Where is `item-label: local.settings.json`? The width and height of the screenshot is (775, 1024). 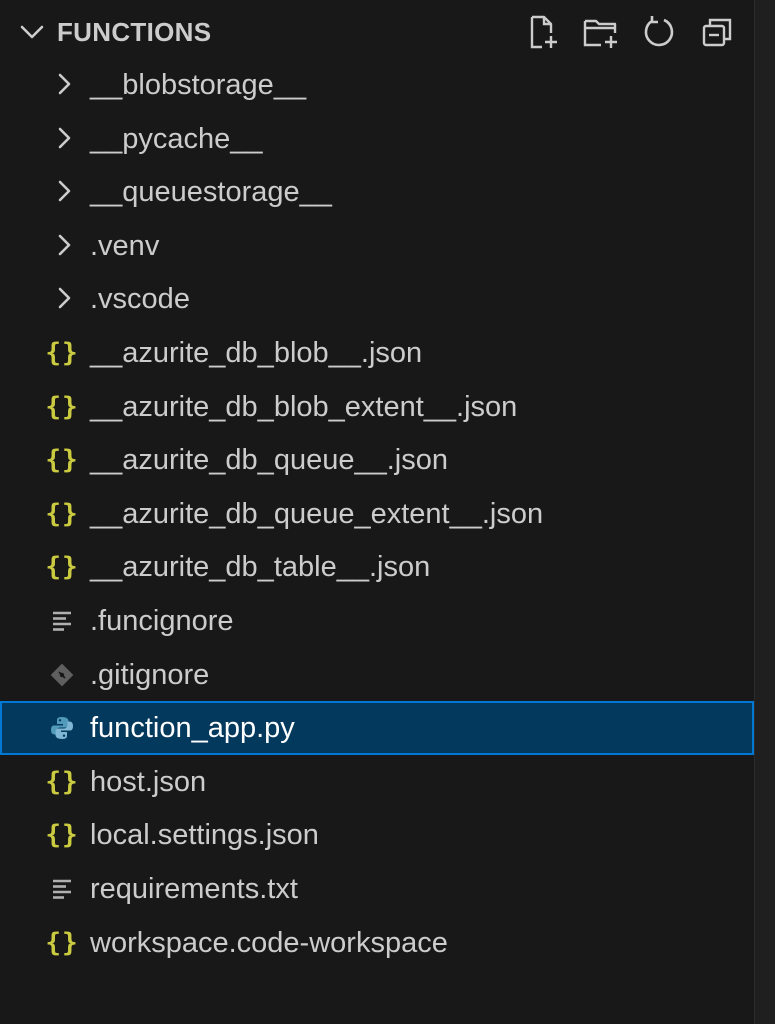 item-label: local.settings.json is located at coordinates (204, 835).